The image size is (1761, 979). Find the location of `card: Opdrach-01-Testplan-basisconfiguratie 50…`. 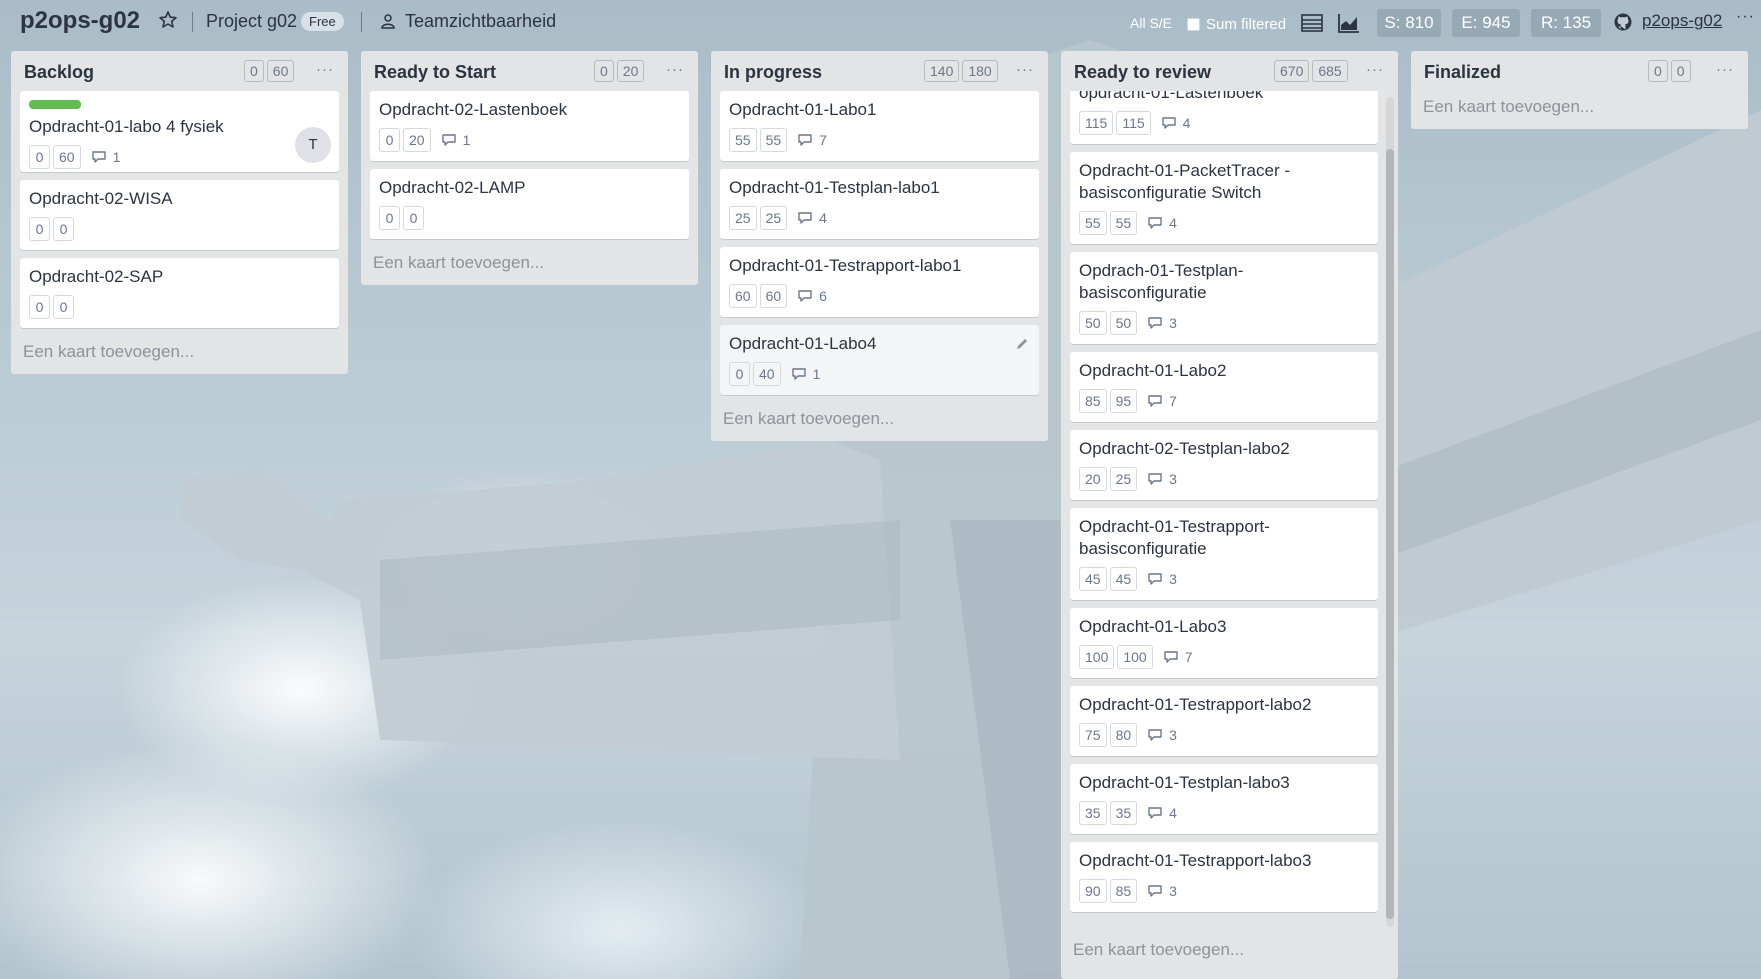

card: Opdrach-01-Testplan-basisconfiguratie 50… is located at coordinates (1224, 298).